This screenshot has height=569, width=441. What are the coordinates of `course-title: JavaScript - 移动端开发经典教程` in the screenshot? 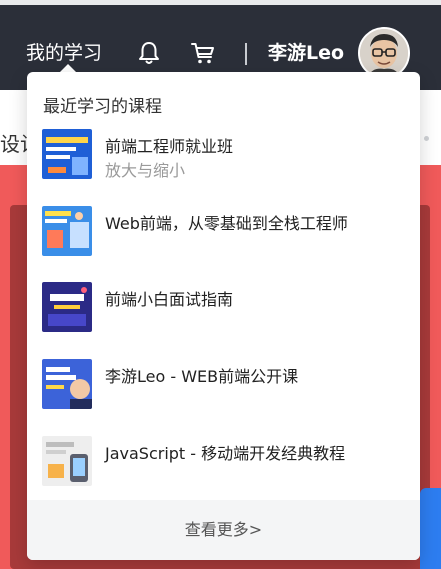 It's located at (225, 453).